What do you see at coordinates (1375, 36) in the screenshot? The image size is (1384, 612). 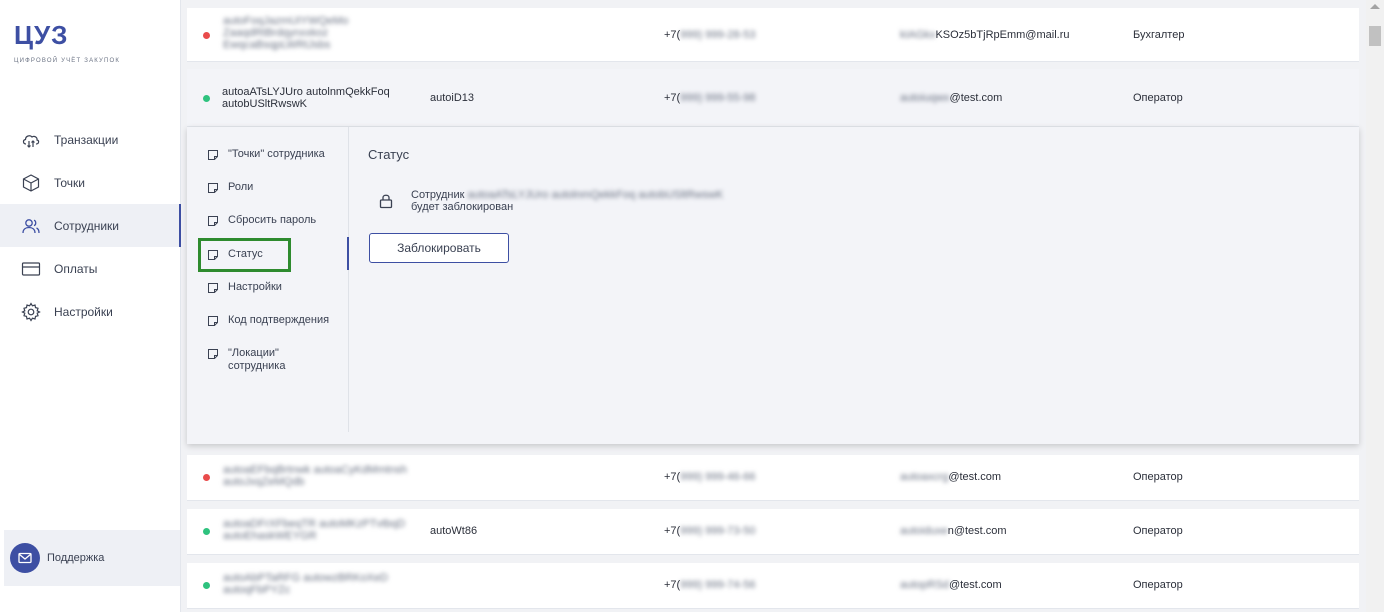 I see `scroll-thumb` at bounding box center [1375, 36].